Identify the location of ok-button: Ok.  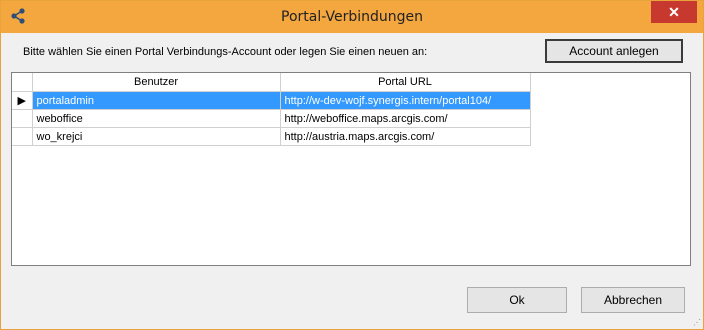
(517, 300).